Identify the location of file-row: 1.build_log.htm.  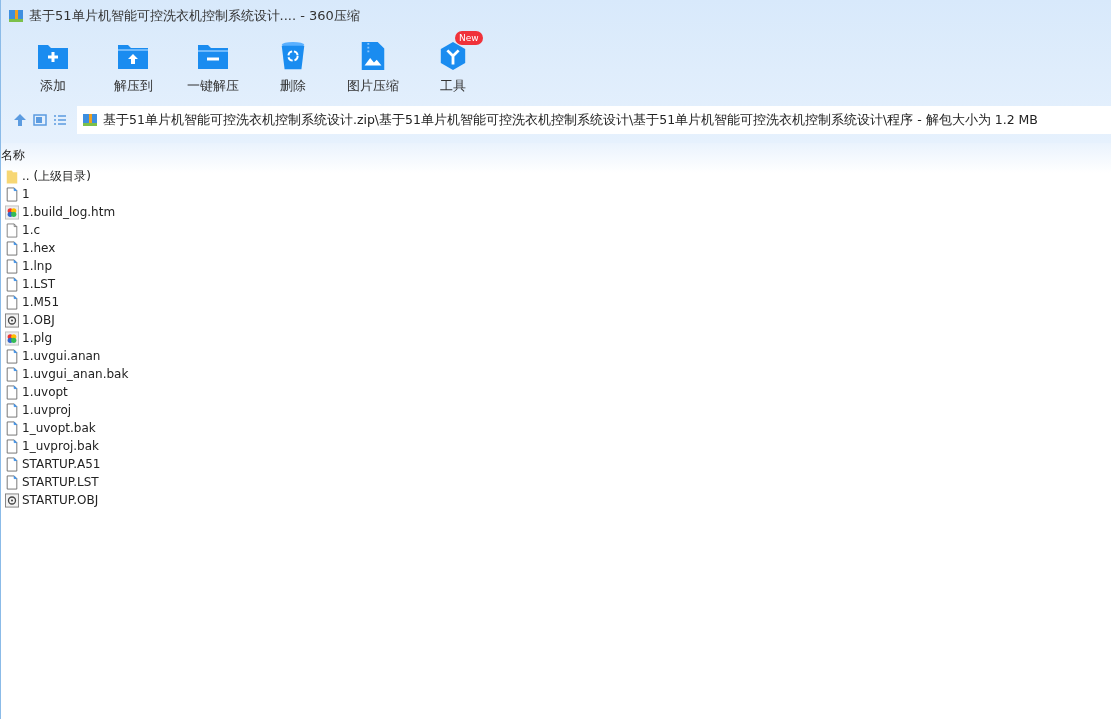
(556, 212).